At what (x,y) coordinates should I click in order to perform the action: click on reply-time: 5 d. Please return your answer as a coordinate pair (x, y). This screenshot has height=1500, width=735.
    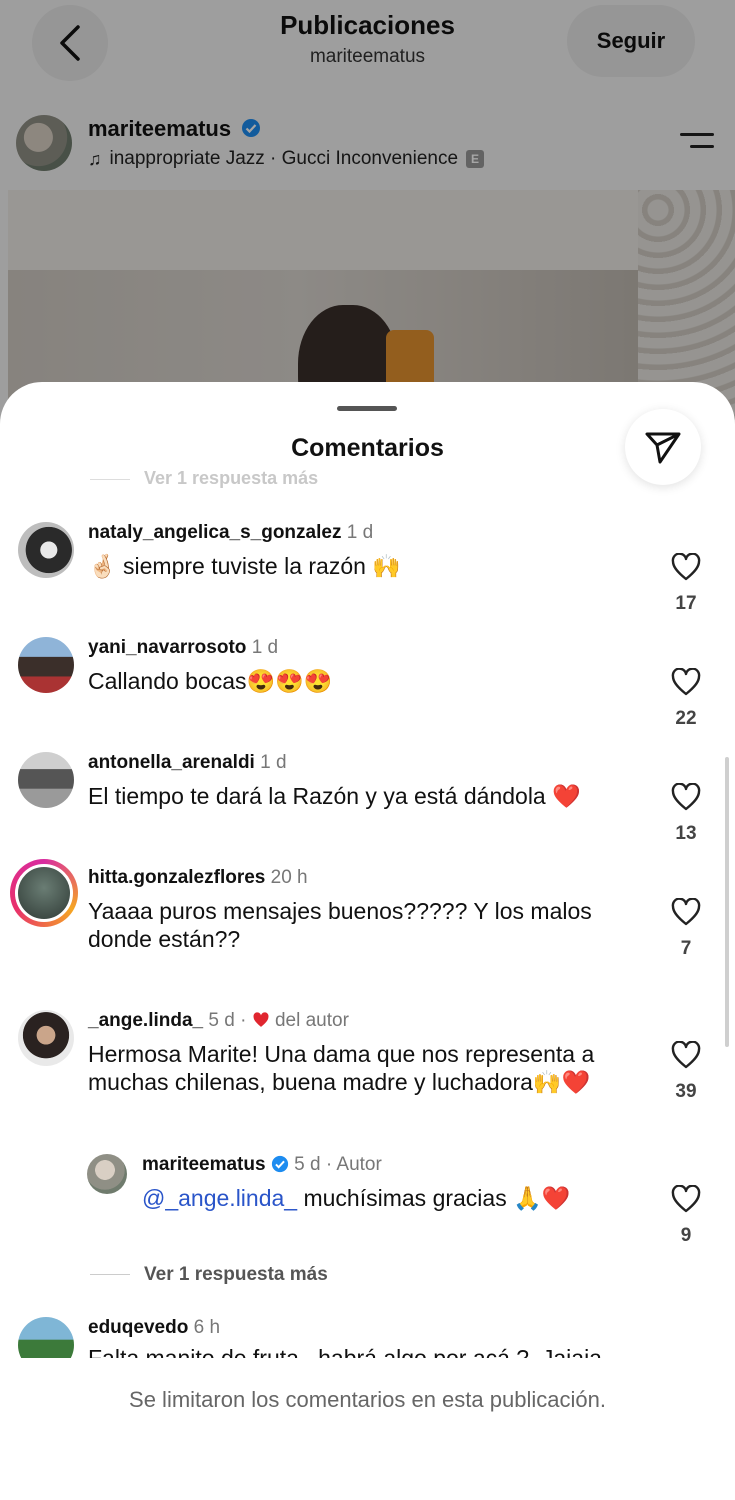
    Looking at the image, I should click on (307, 1164).